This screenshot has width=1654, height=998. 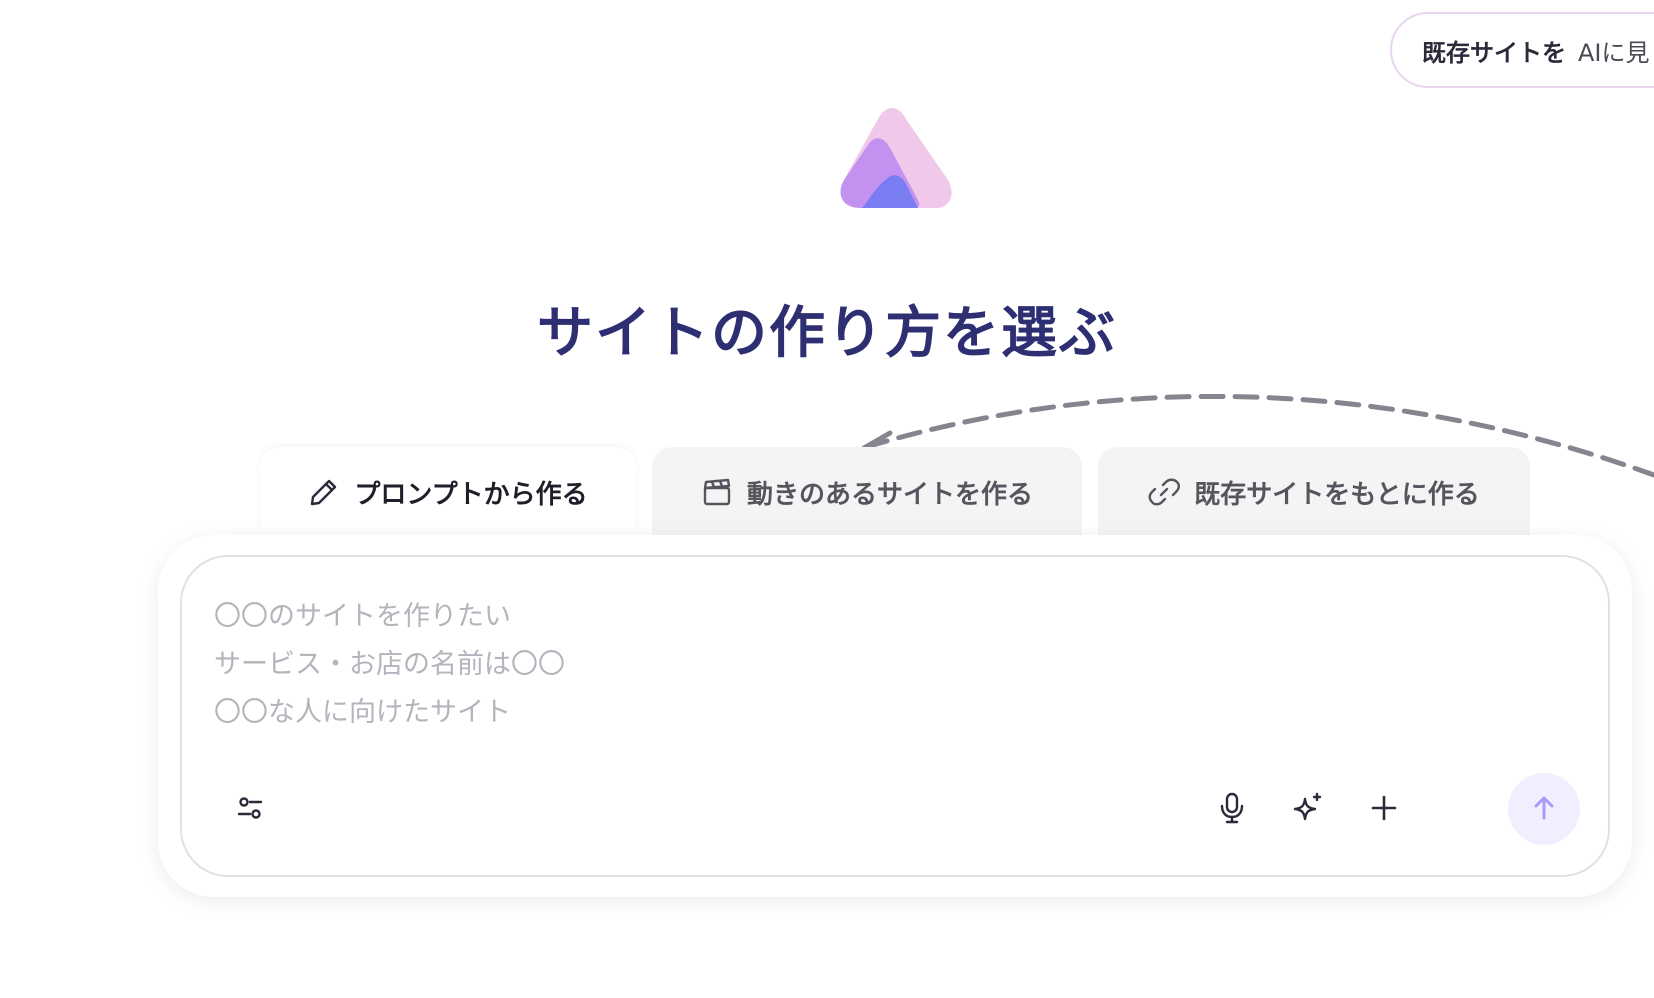 What do you see at coordinates (324, 492) in the screenshot?
I see `pencil-icon` at bounding box center [324, 492].